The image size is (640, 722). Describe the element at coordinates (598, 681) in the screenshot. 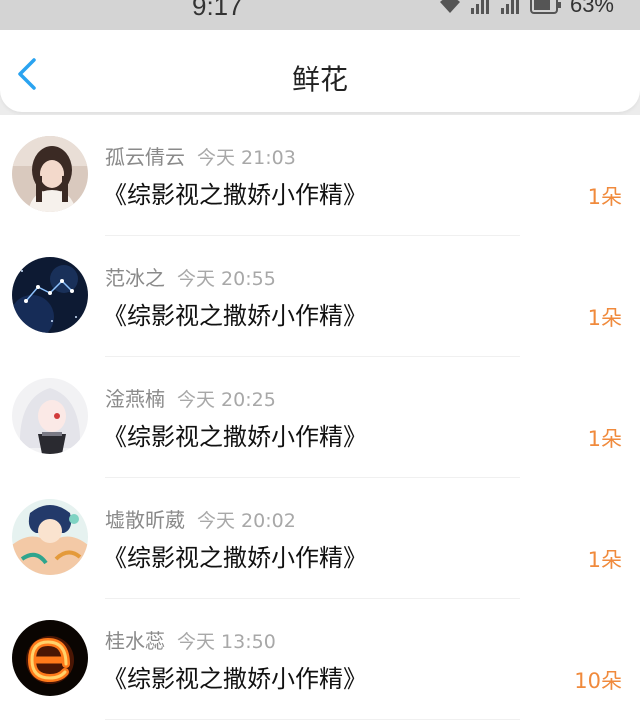

I see `item-flower-count: 10朵` at that location.